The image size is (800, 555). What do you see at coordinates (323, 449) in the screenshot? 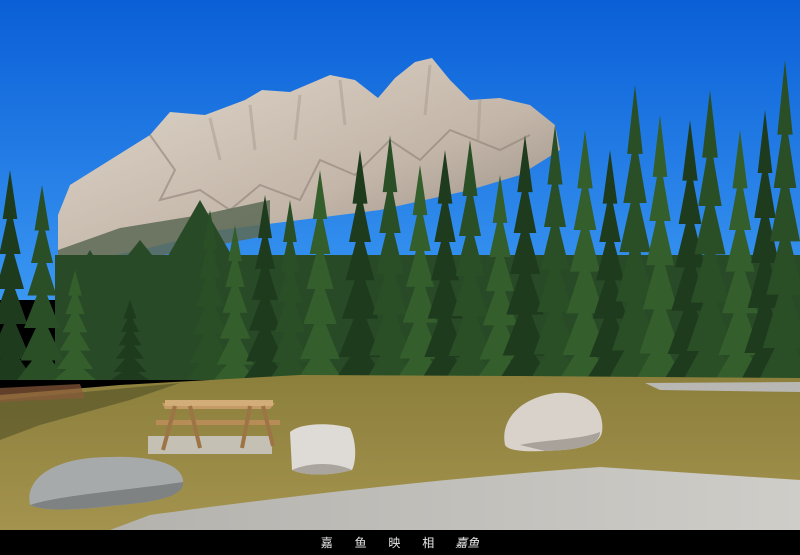
I see `boulder-middle` at bounding box center [323, 449].